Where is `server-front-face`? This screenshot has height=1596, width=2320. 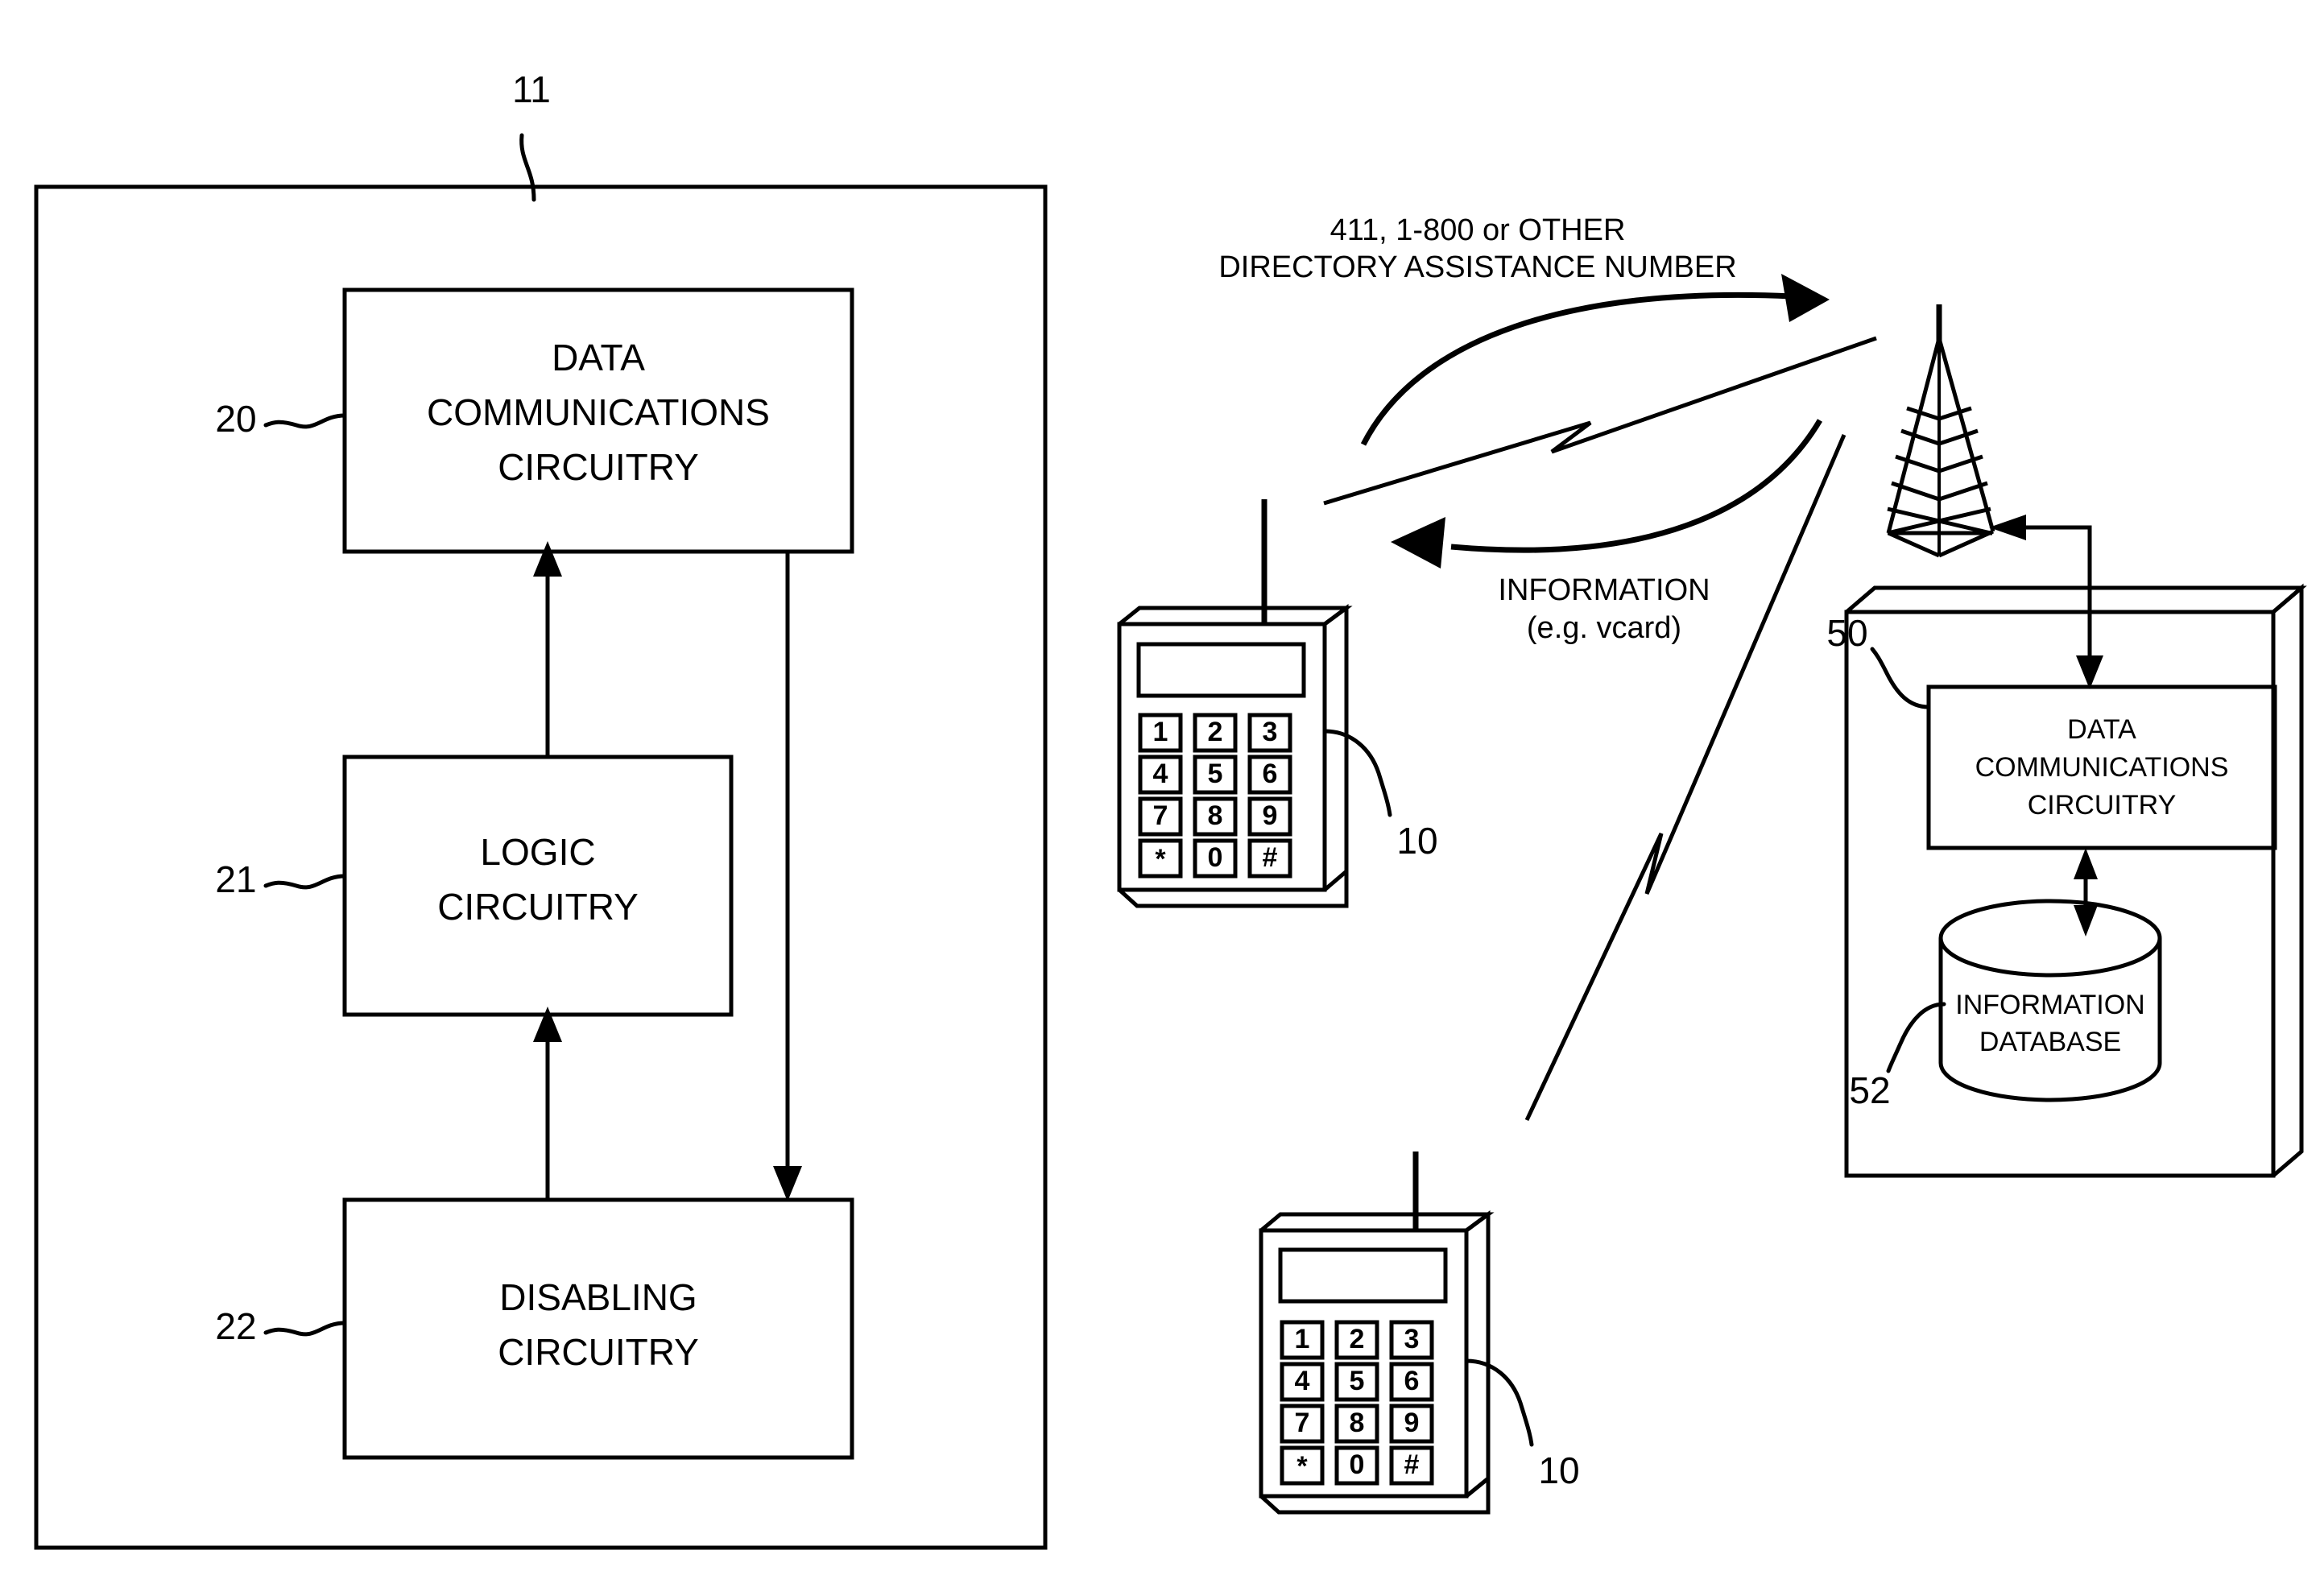 server-front-face is located at coordinates (2060, 894).